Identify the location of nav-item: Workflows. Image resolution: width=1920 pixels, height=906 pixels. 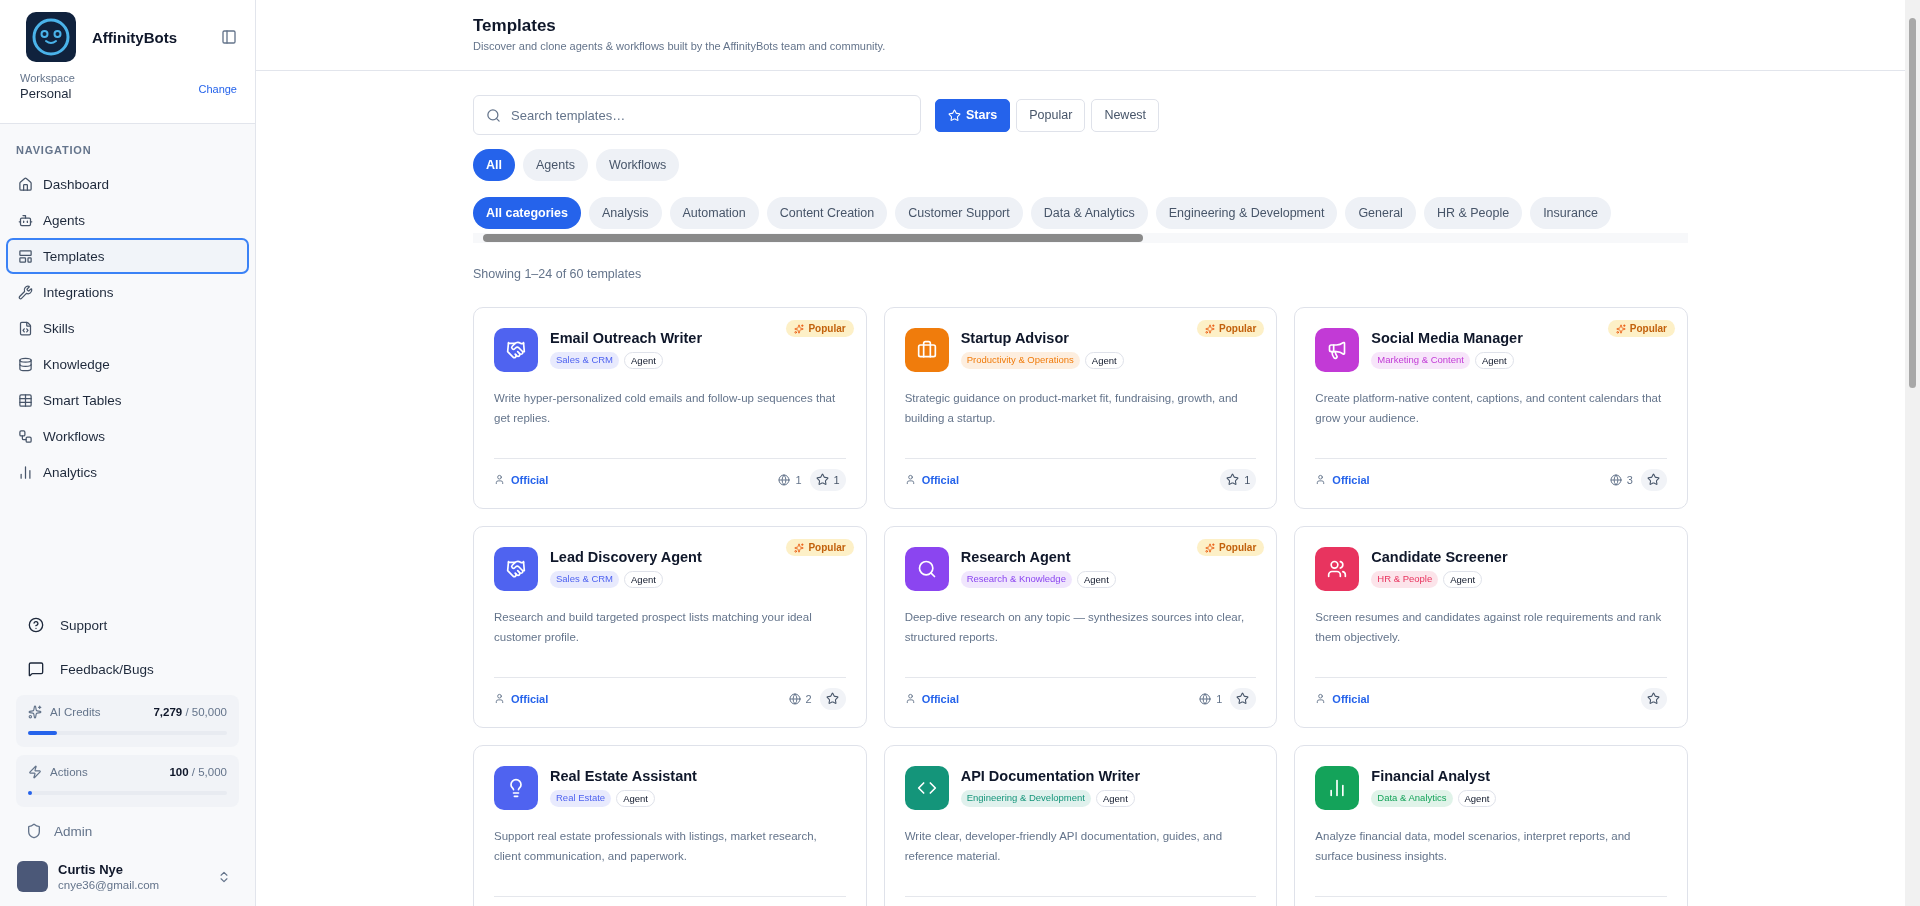
(127, 436).